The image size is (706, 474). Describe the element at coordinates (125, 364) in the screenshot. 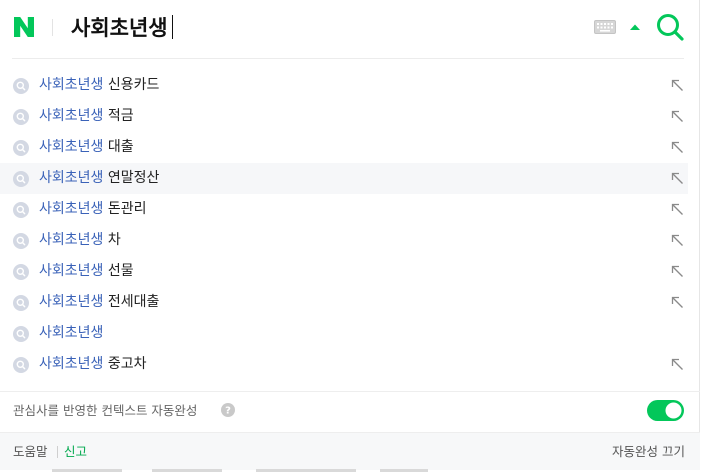

I see `suggestion-rest: 중고차` at that location.